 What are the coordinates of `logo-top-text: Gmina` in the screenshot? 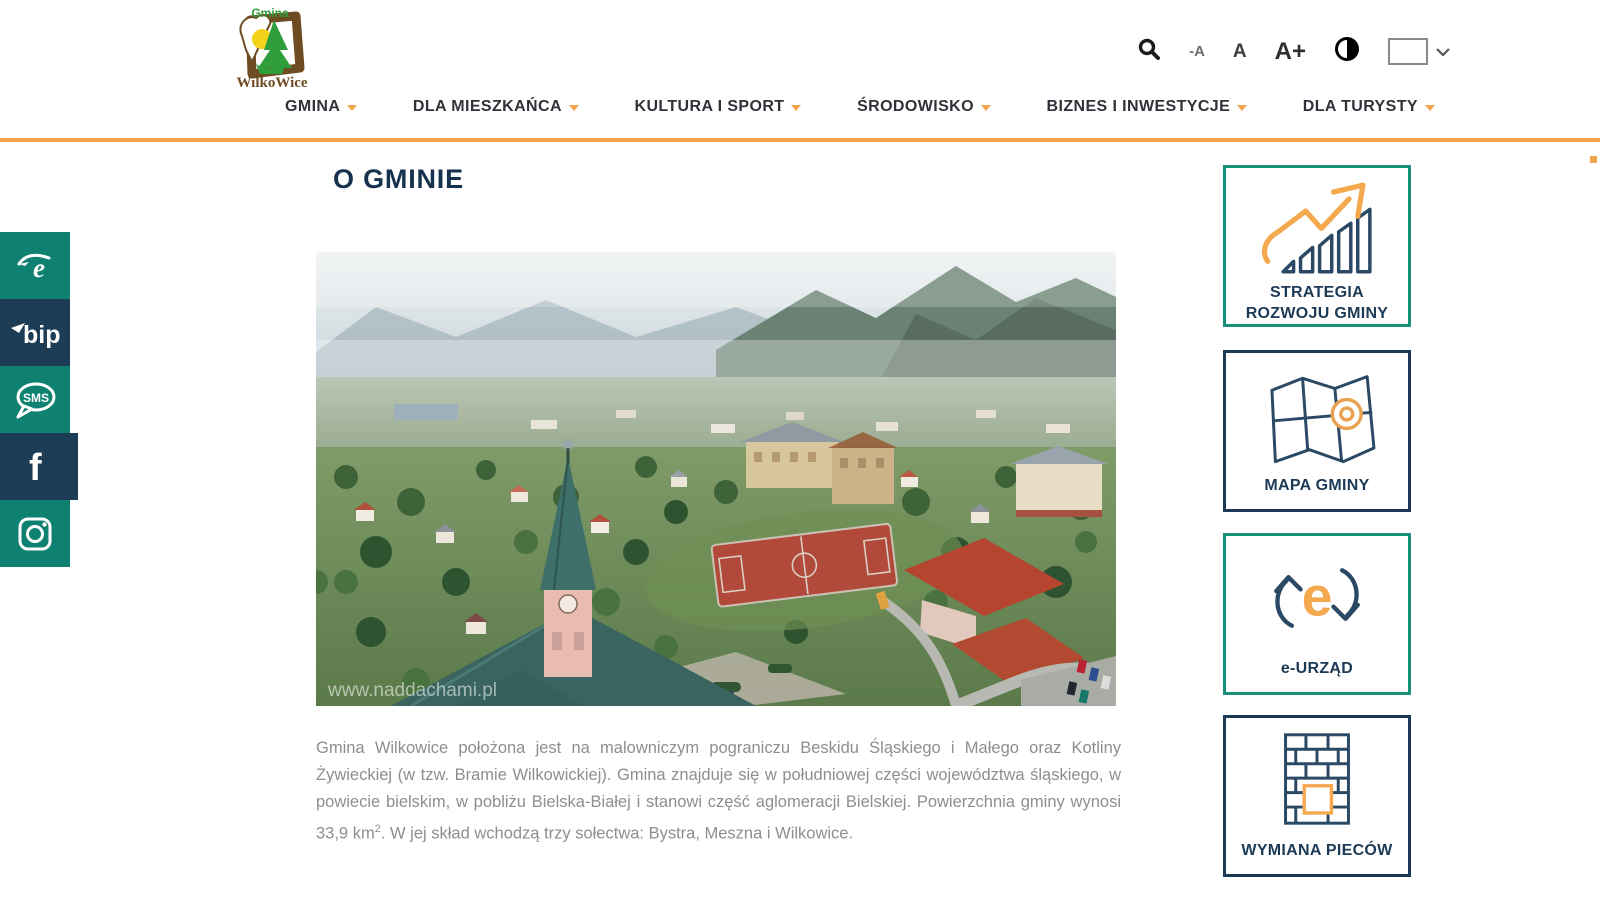 It's located at (270, 13).